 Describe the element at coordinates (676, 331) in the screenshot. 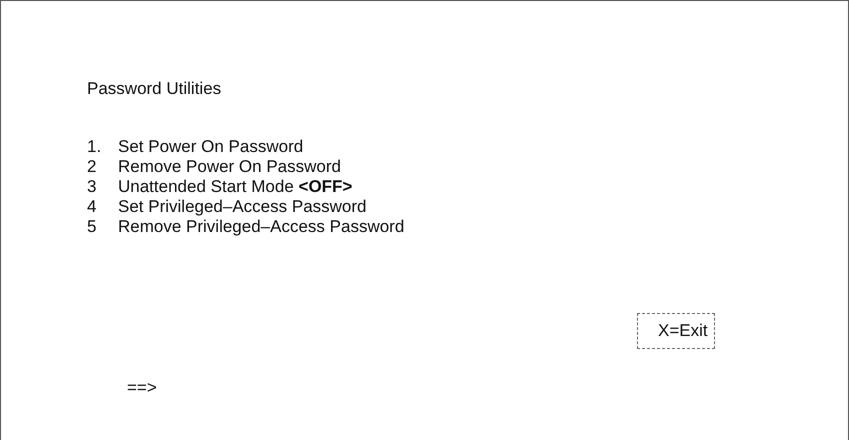

I see `exit-key: X=Exit` at that location.